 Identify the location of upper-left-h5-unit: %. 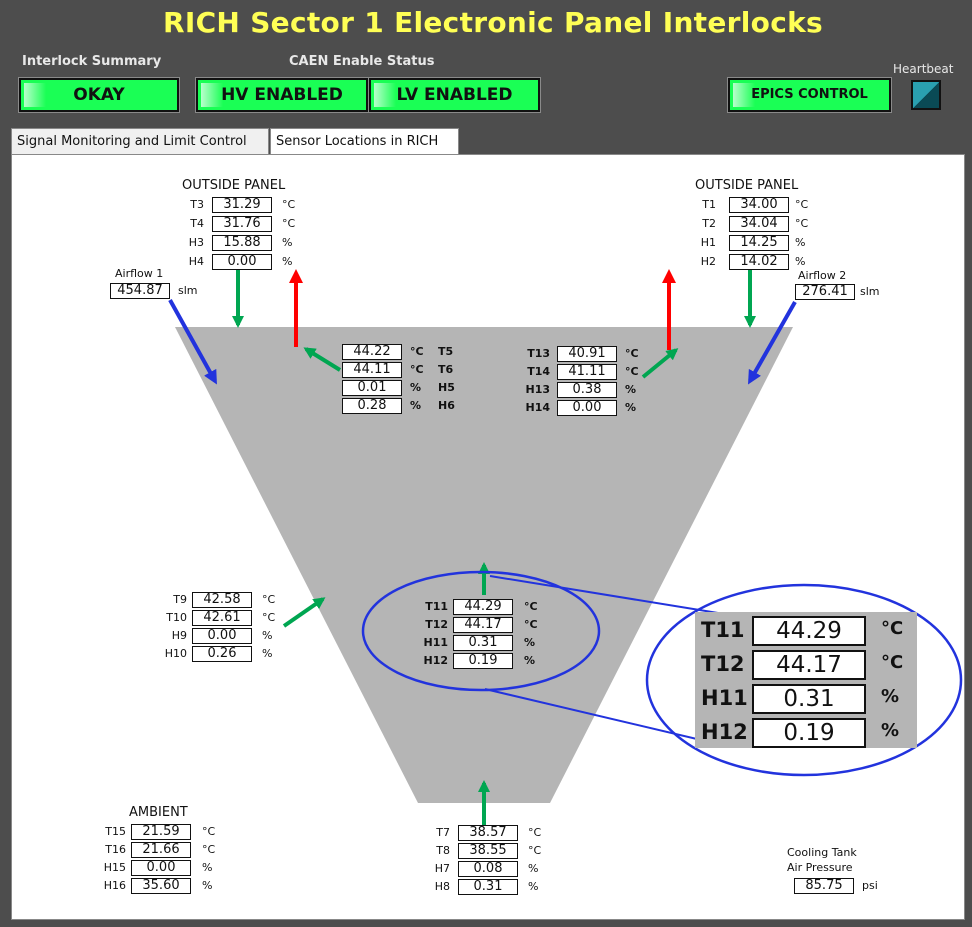
(416, 387).